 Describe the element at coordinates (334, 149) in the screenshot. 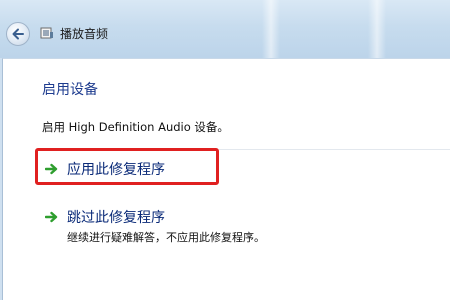

I see `divider` at that location.